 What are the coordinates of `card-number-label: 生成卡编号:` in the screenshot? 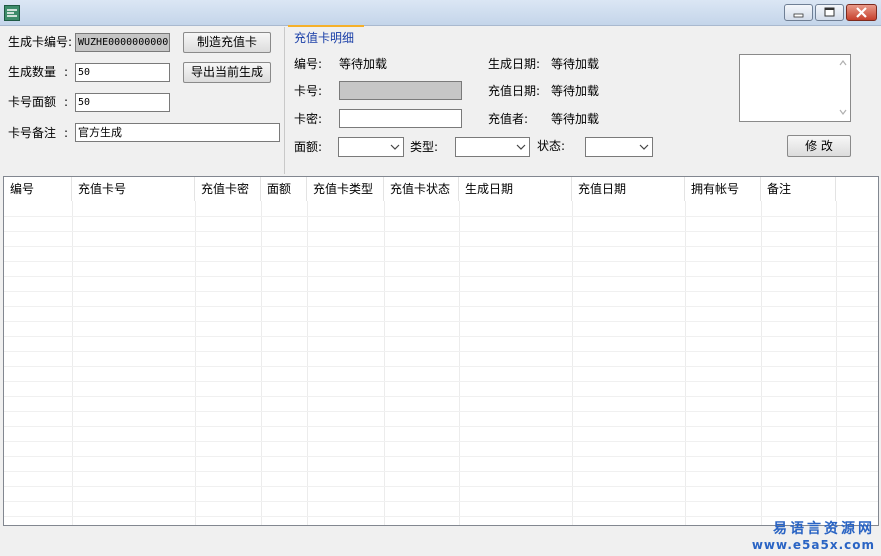 It's located at (40, 42).